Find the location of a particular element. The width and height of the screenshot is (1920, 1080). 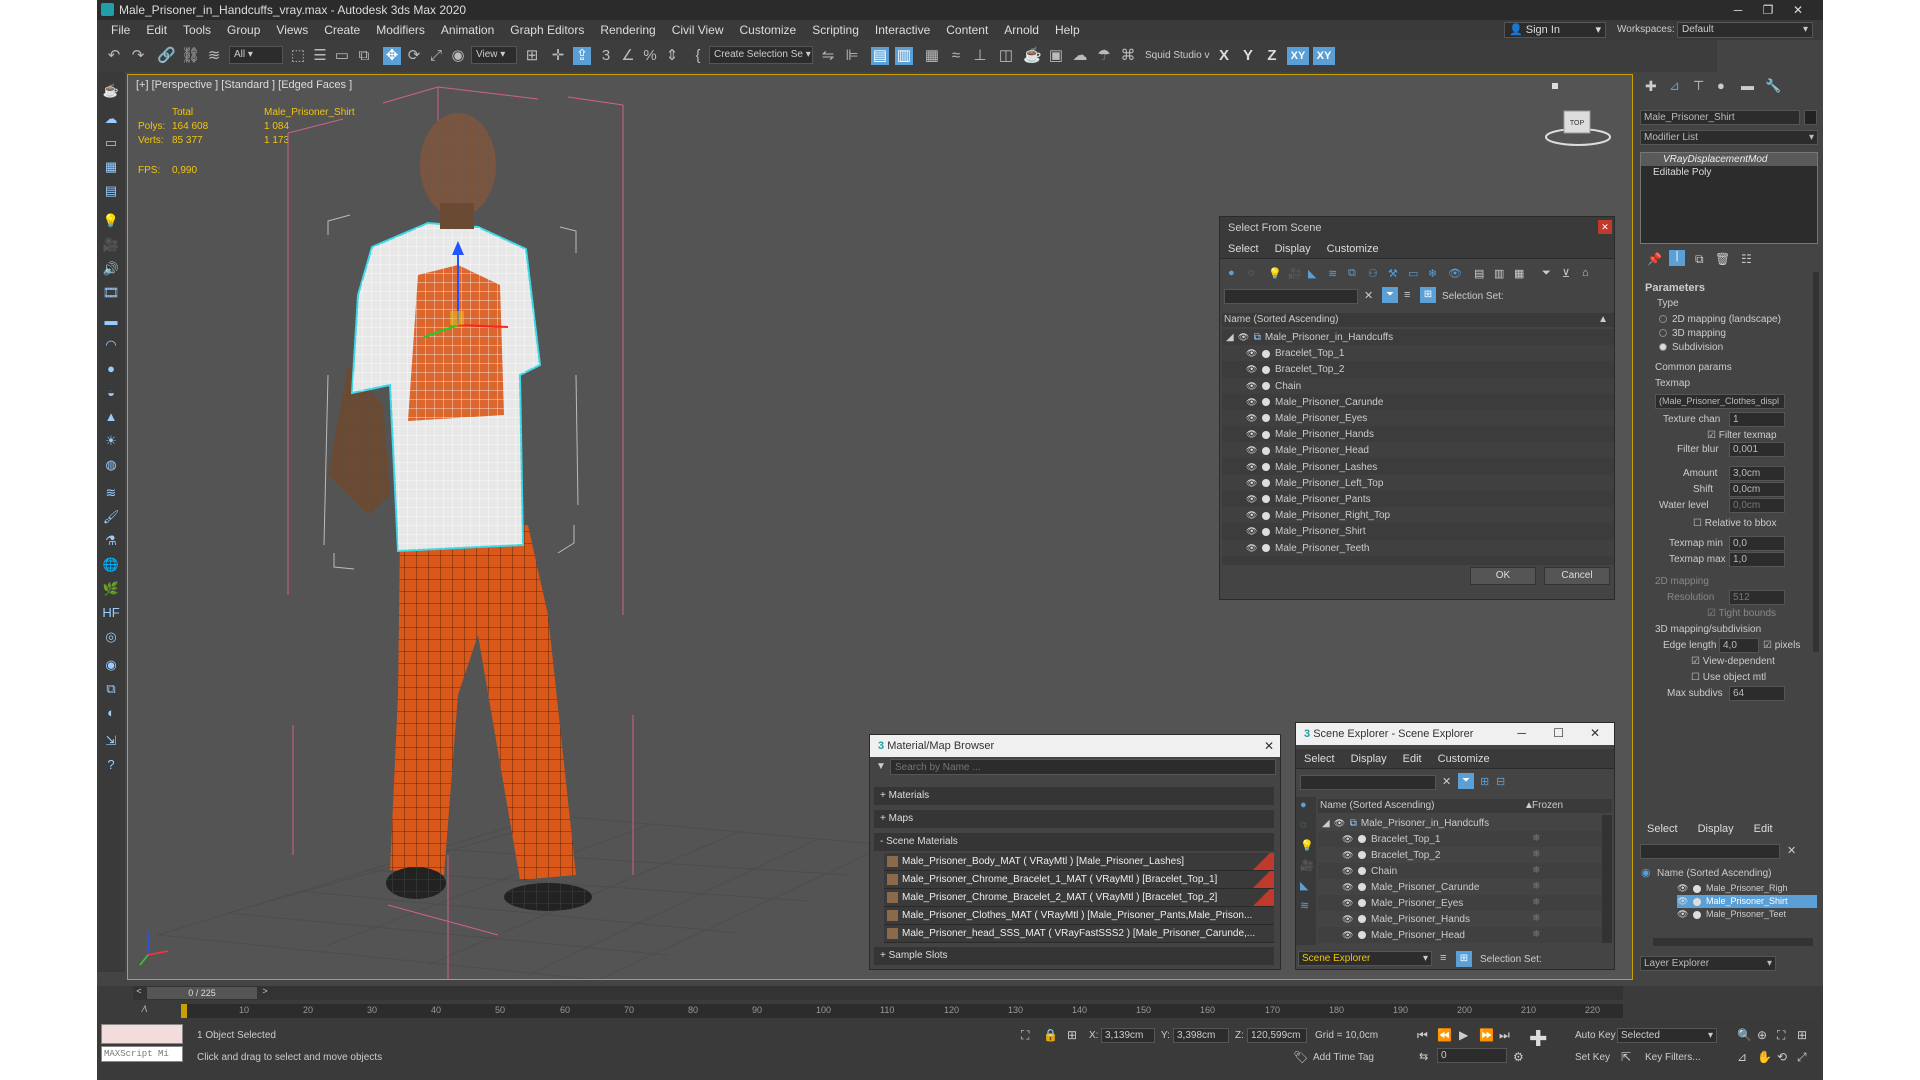

percent-snap-icon: % is located at coordinates (650, 56).